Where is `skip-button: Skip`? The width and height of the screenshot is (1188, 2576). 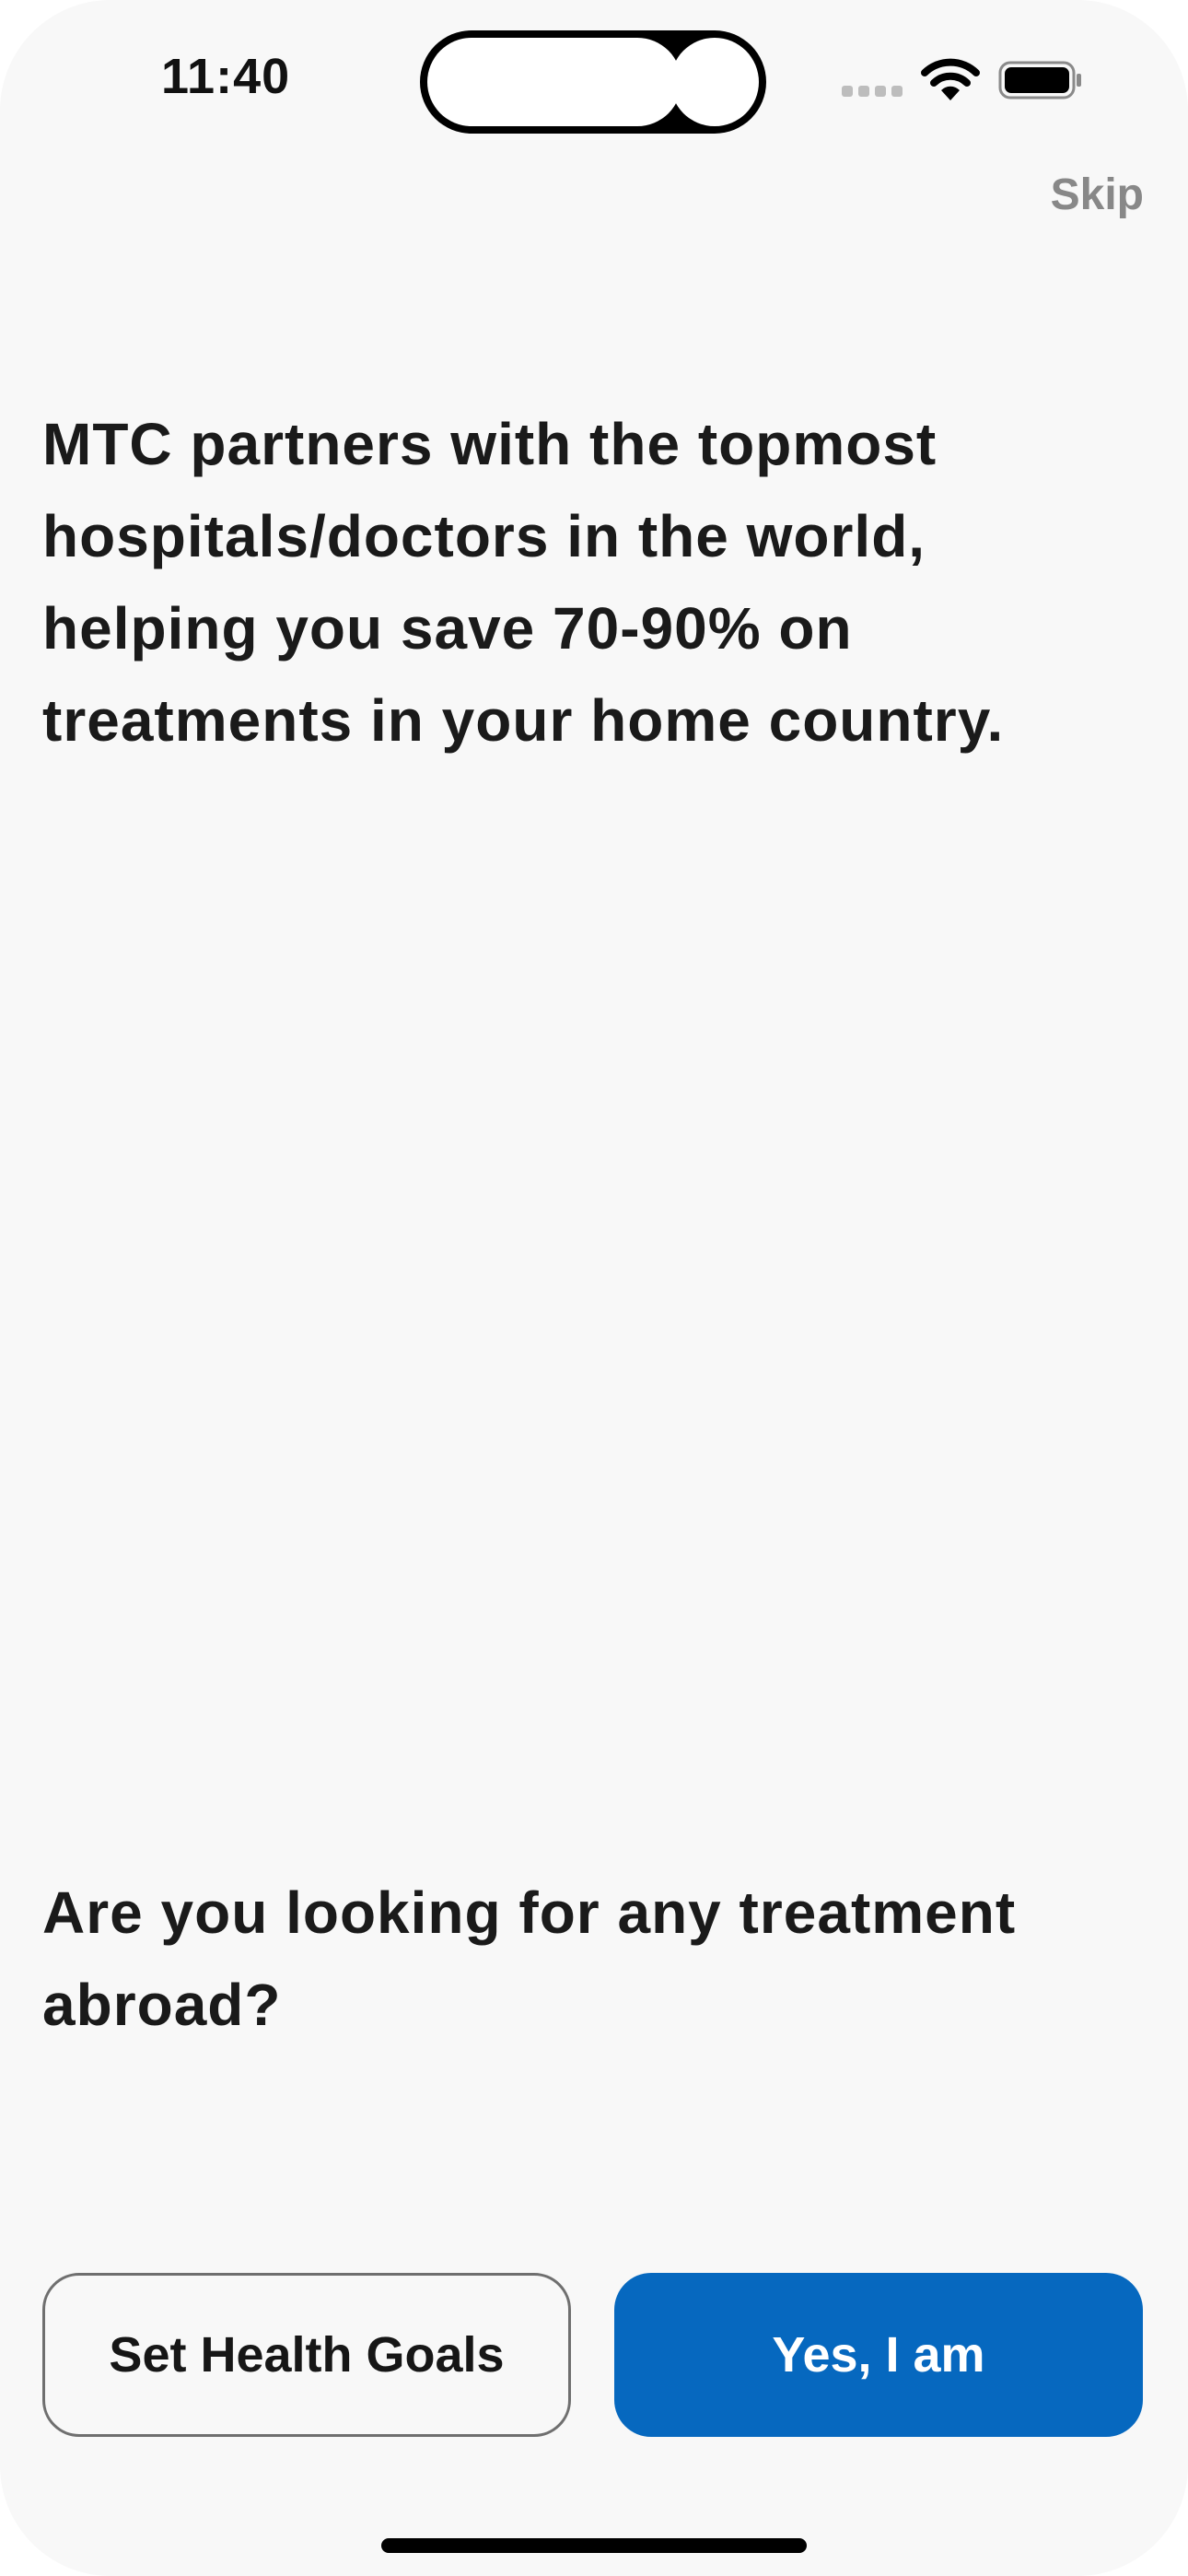
skip-button: Skip is located at coordinates (1097, 195).